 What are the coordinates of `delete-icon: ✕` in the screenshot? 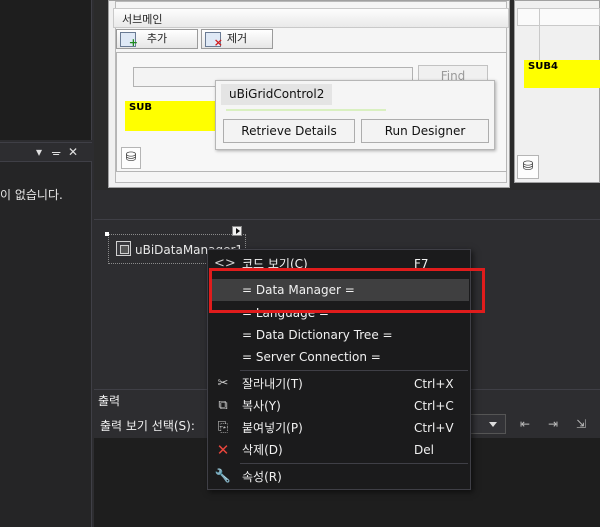 It's located at (223, 450).